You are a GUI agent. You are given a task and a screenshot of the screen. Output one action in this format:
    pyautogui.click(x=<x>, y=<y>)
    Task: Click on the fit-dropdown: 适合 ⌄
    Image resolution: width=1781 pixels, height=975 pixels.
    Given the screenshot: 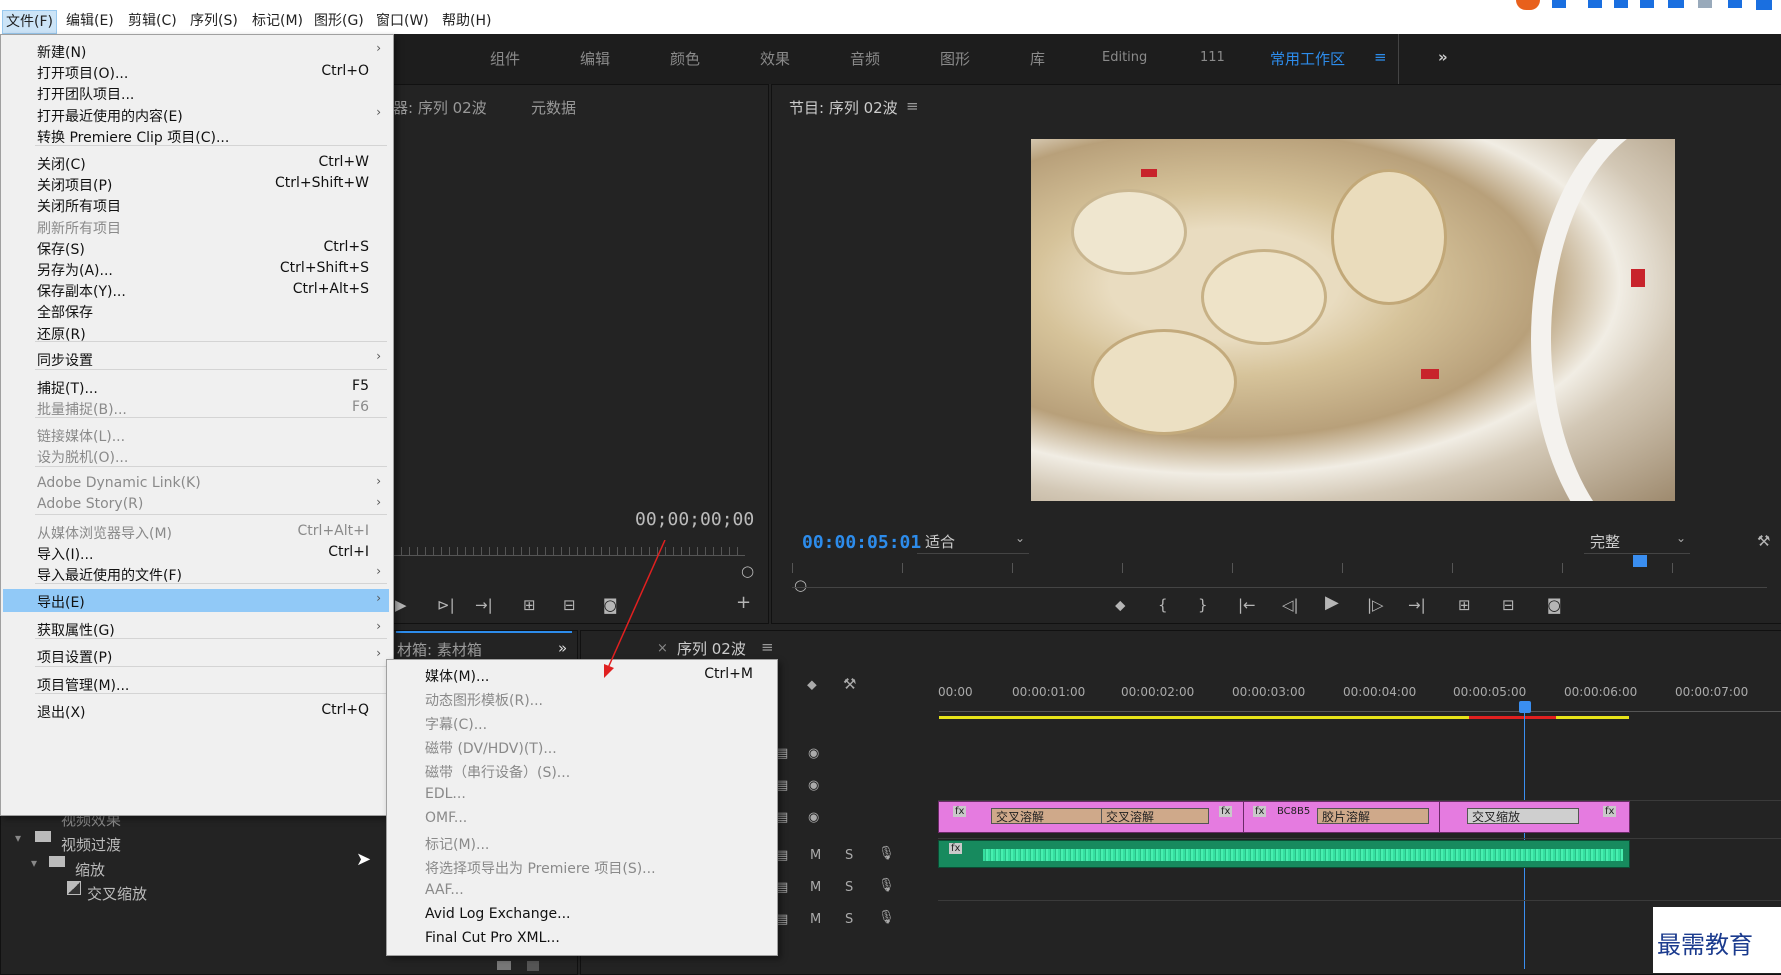 What is the action you would take?
    pyautogui.click(x=973, y=541)
    